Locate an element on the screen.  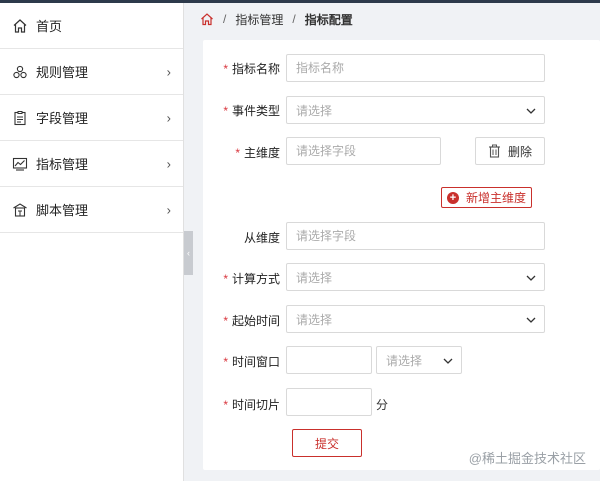
main-dimension-label: * 主维度 is located at coordinates (257, 153).